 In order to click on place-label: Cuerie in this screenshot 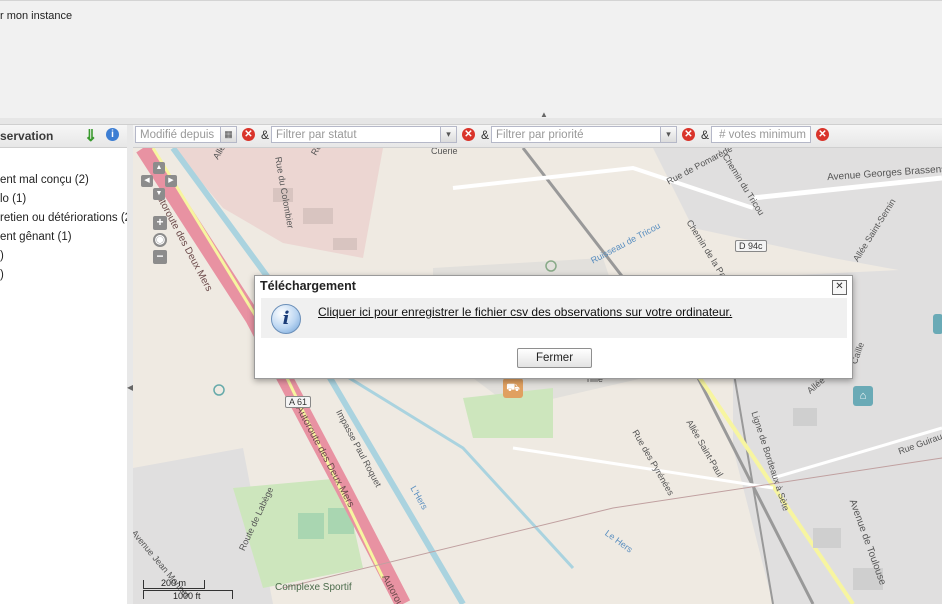, I will do `click(444, 152)`.